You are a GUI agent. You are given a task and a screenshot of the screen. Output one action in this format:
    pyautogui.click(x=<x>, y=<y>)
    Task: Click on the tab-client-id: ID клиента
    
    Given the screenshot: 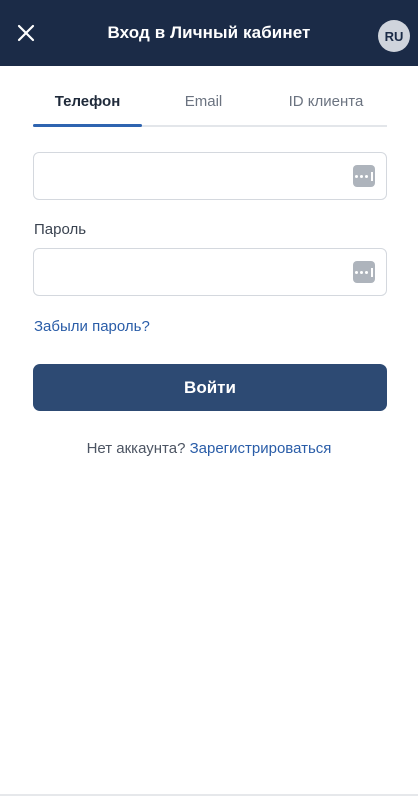 What is the action you would take?
    pyautogui.click(x=326, y=105)
    